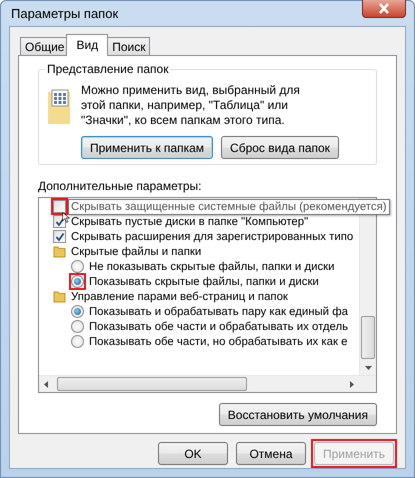  I want to click on option-label: Показывать и обрабатывать пару как единый фа, so click(218, 311).